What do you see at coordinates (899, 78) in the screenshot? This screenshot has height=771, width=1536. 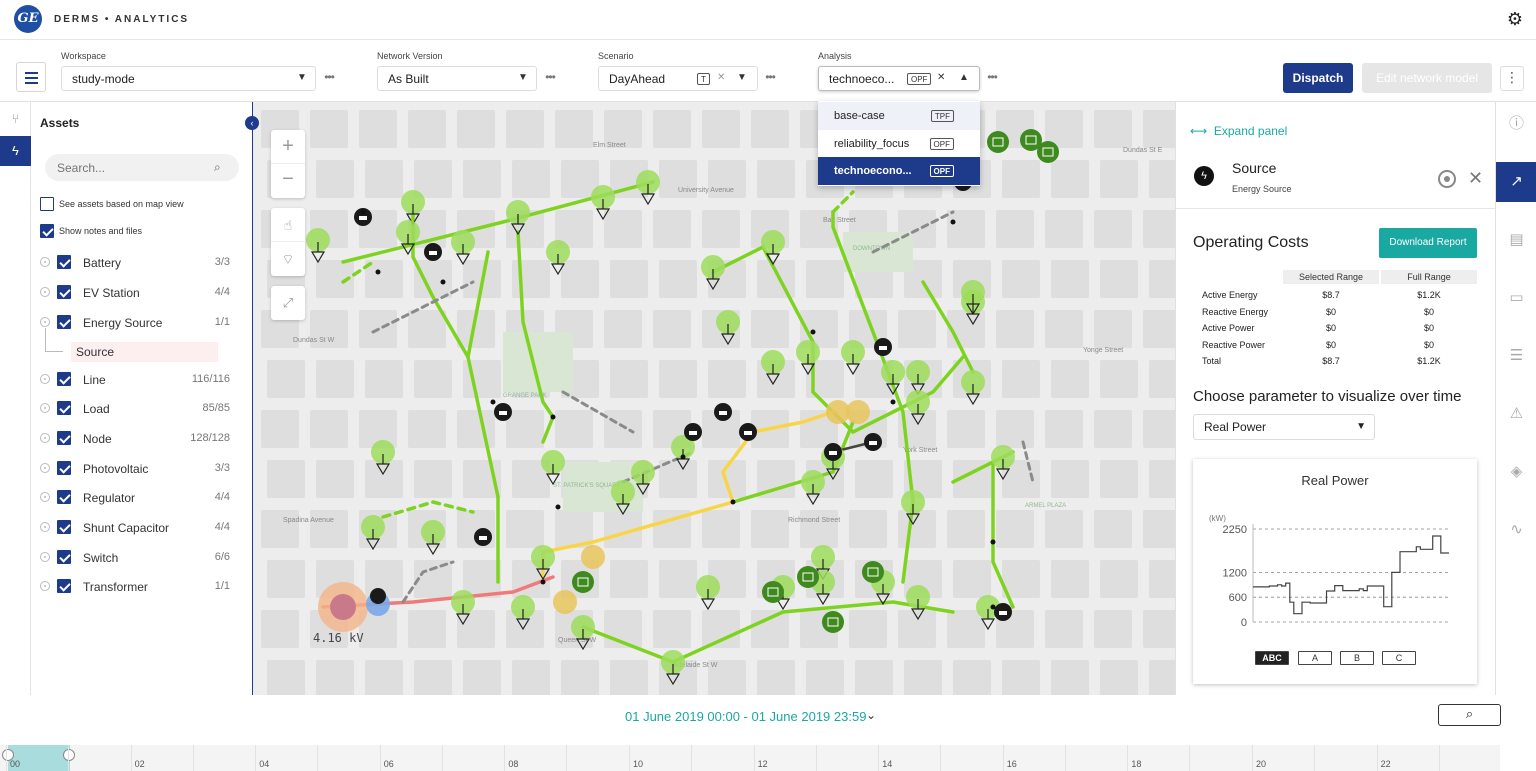 I see `analysis-select: technoeco... OPF ✕ ▲` at bounding box center [899, 78].